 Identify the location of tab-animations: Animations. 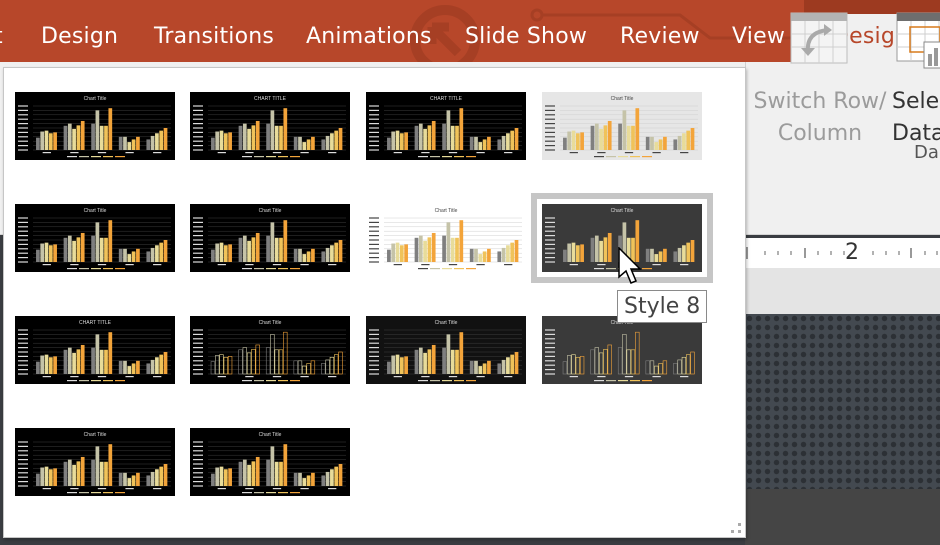
(369, 36).